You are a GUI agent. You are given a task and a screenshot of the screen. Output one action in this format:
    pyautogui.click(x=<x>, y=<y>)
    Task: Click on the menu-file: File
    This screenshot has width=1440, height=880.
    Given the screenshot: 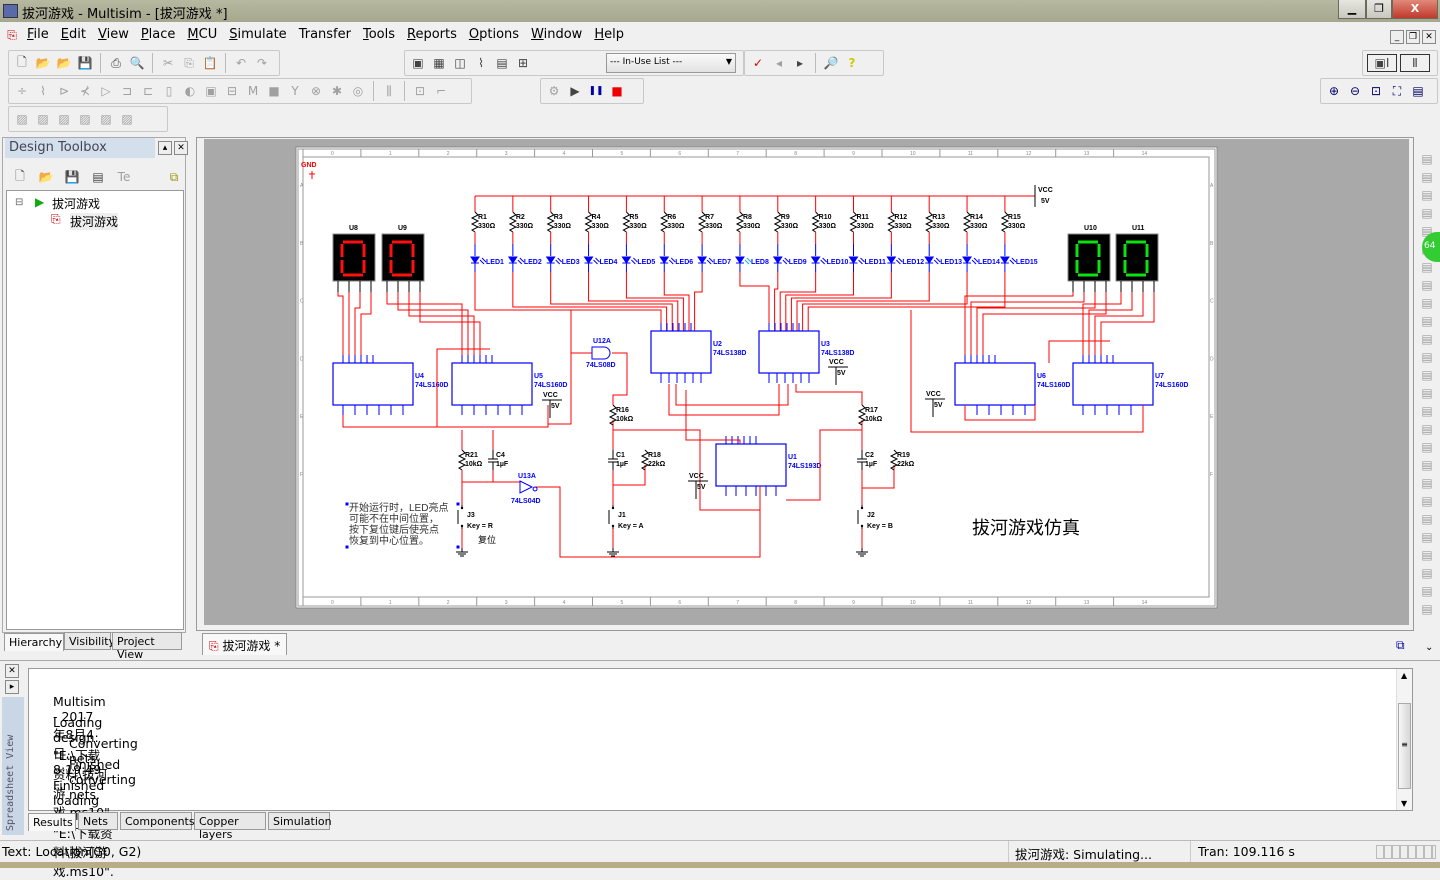 What is the action you would take?
    pyautogui.click(x=38, y=33)
    